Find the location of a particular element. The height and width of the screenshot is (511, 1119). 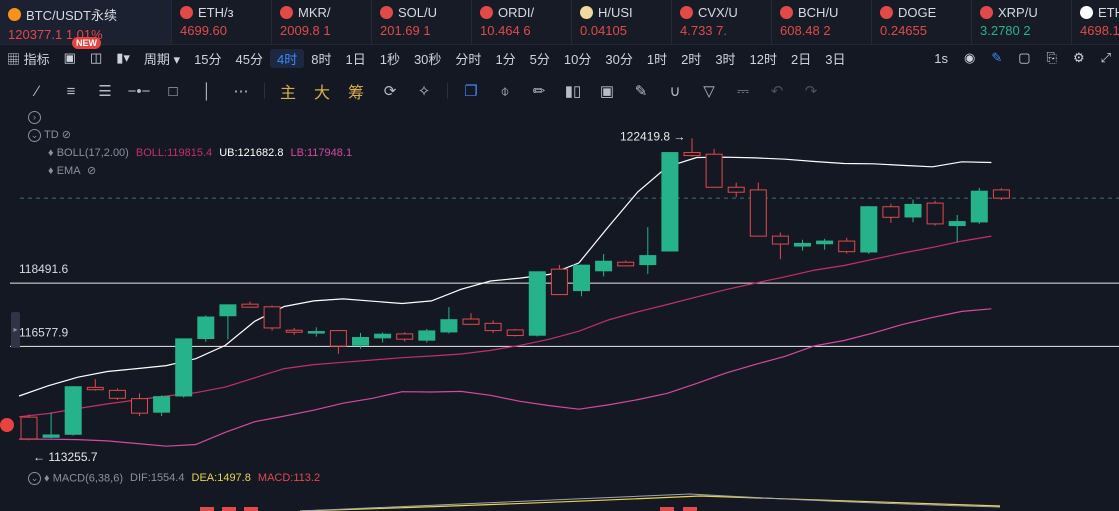

h-icon is located at coordinates (586, 12).